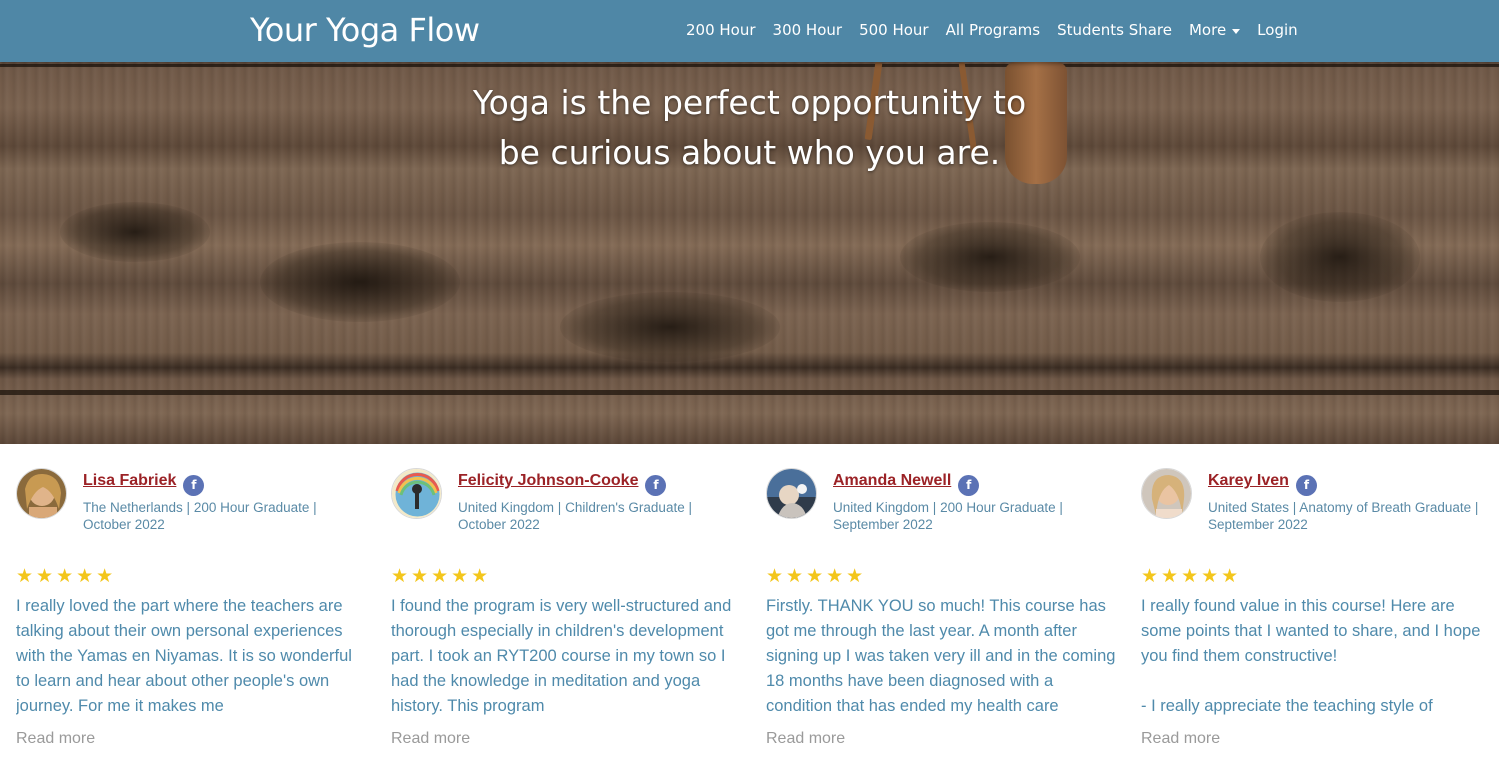 This screenshot has height=767, width=1499. Describe the element at coordinates (130, 480) in the screenshot. I see `reviewer-name: Lisa Fabriek` at that location.